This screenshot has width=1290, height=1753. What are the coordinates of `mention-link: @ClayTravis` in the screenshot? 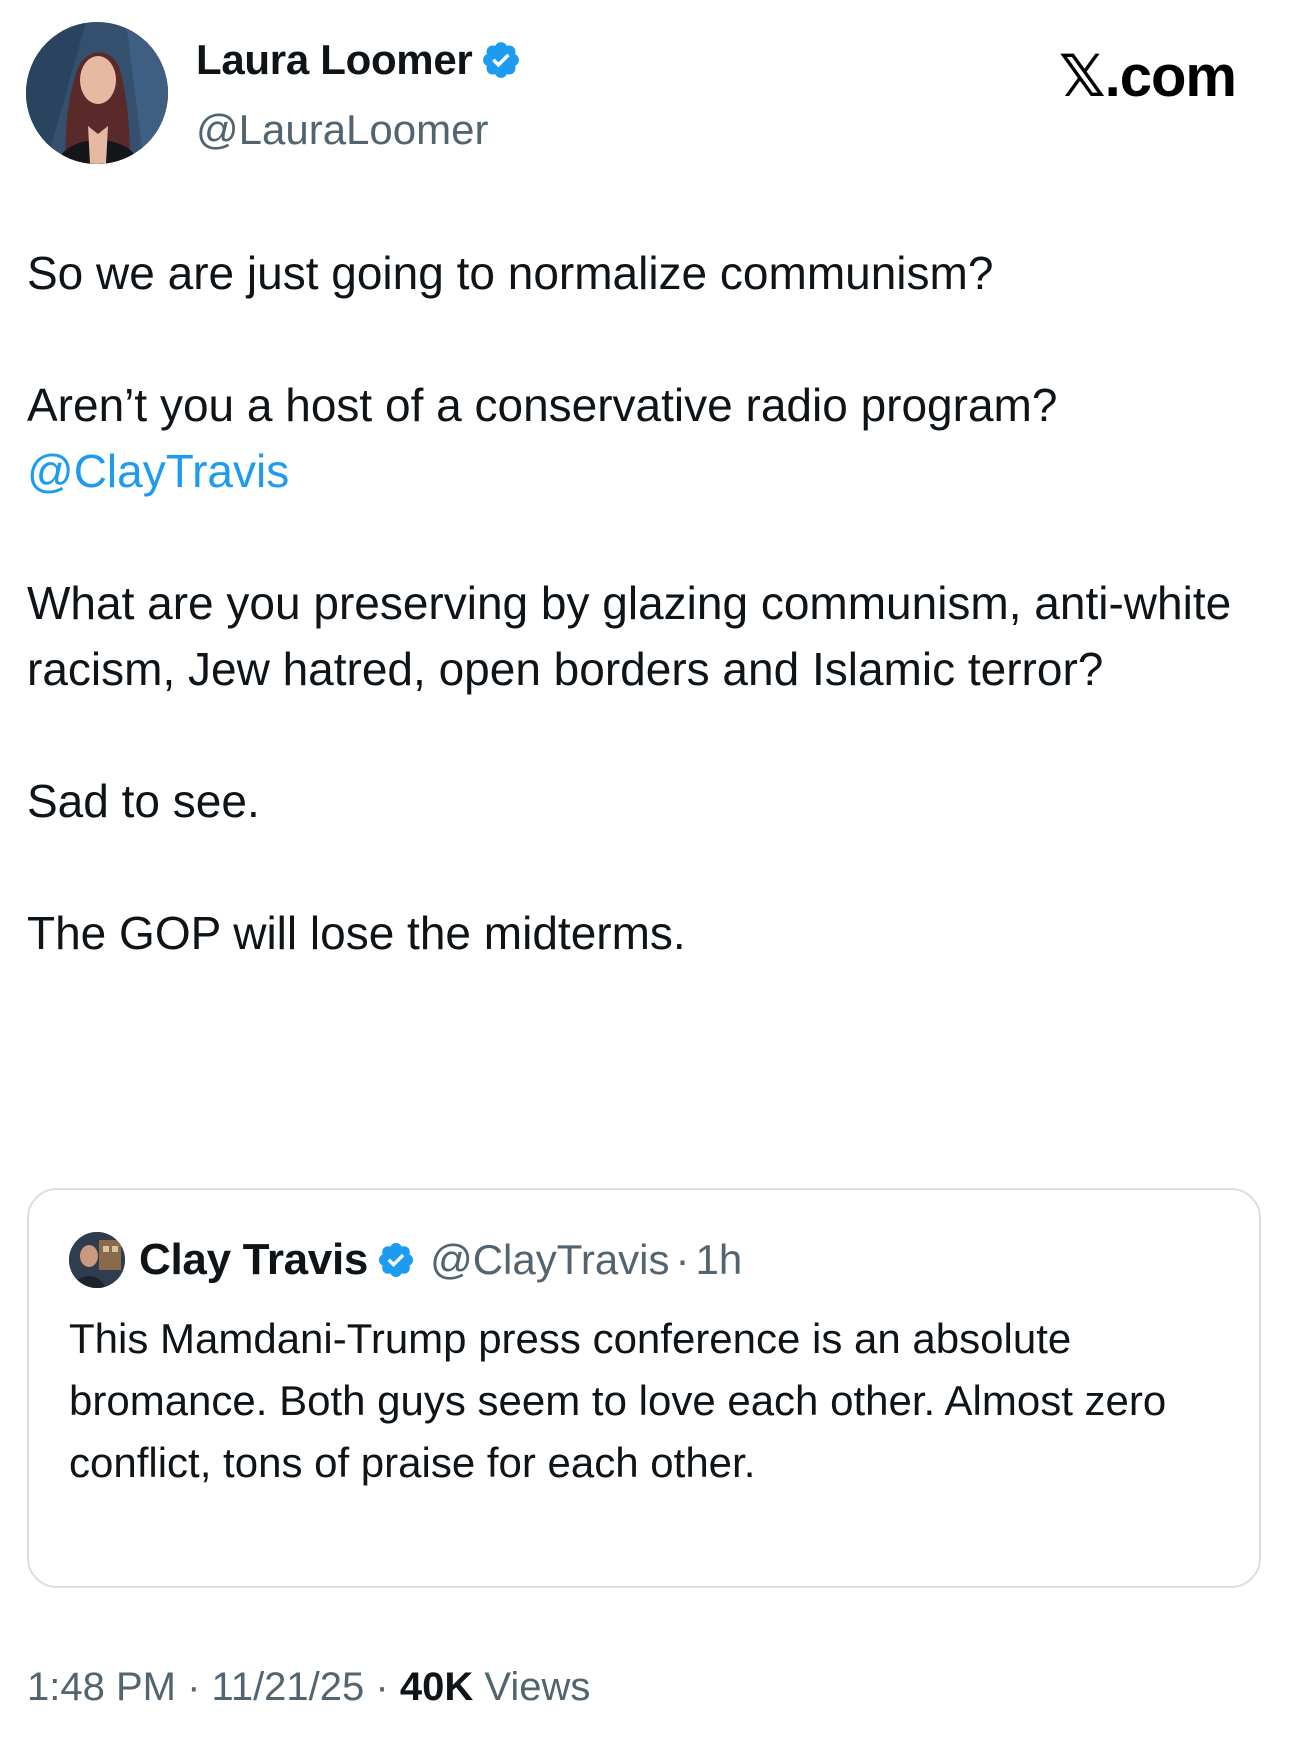 It's located at (158, 471).